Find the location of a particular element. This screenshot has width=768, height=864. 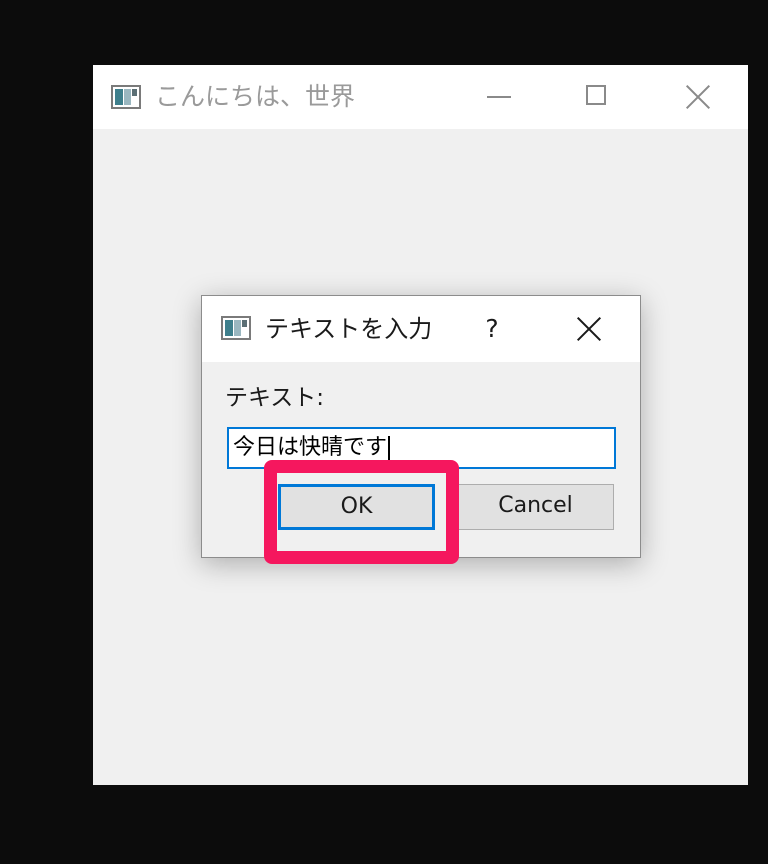

text-input-value: 今日は快晴です is located at coordinates (310, 447).